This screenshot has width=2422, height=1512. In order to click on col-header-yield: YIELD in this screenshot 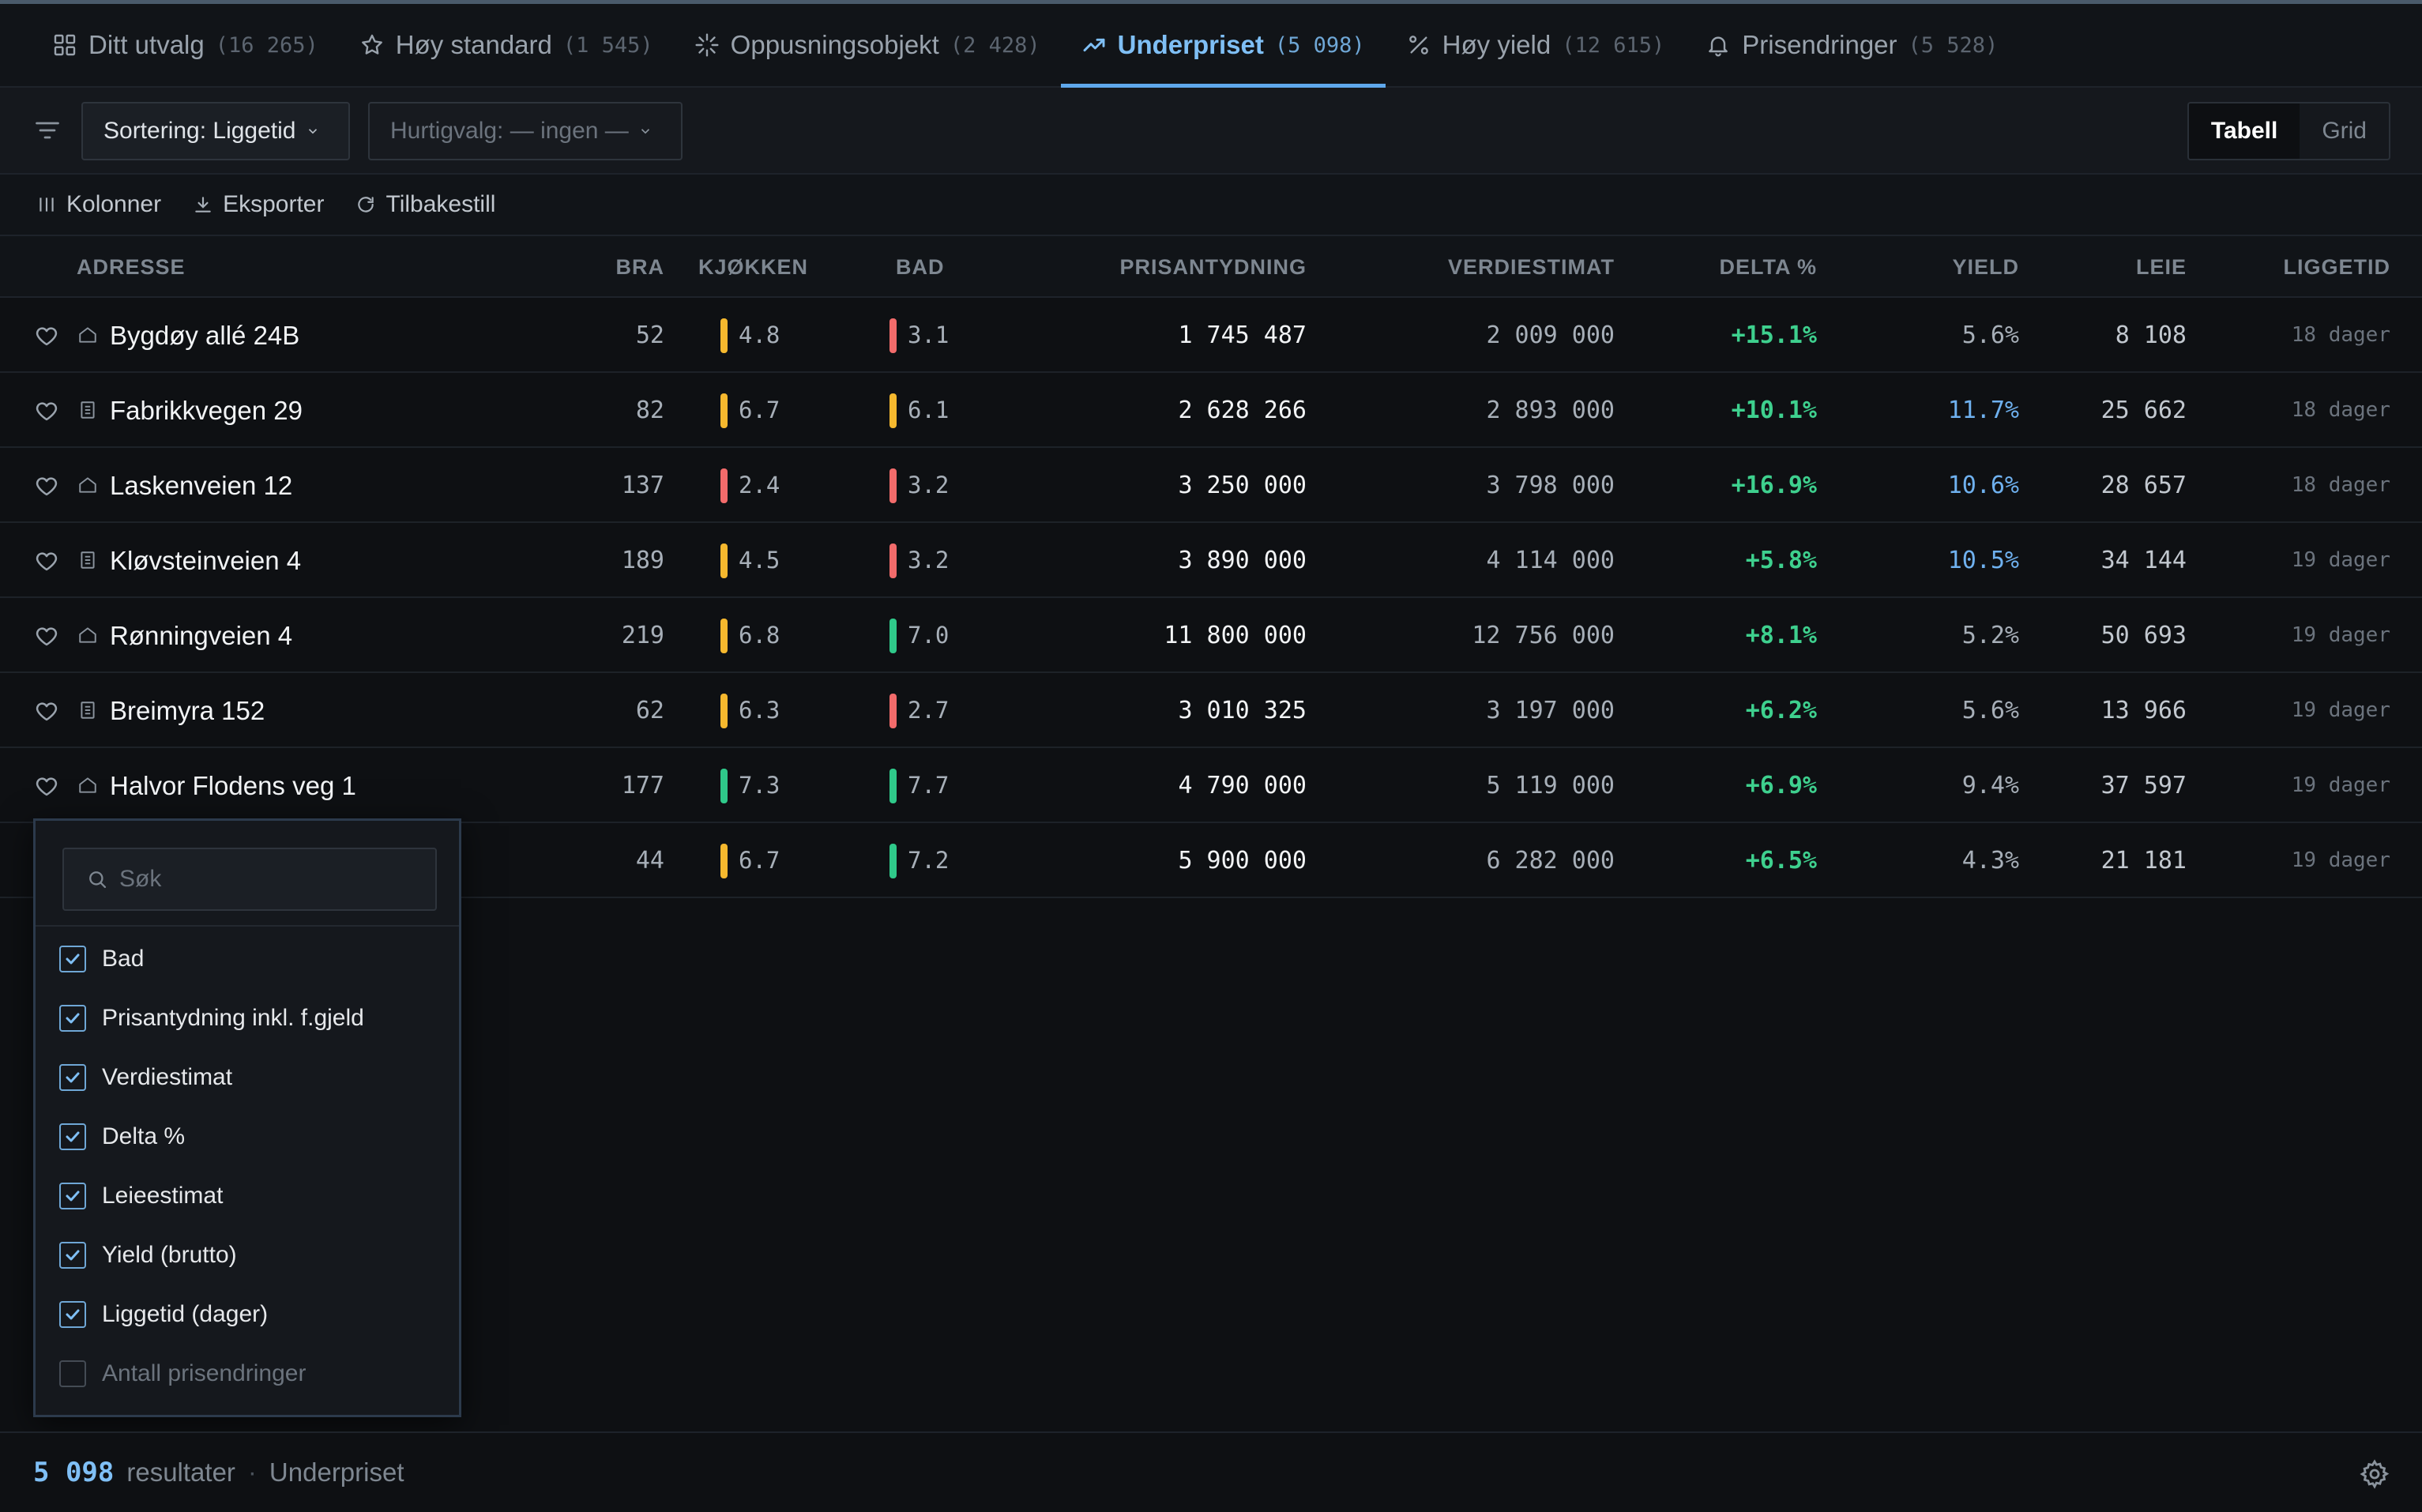, I will do `click(1986, 267)`.